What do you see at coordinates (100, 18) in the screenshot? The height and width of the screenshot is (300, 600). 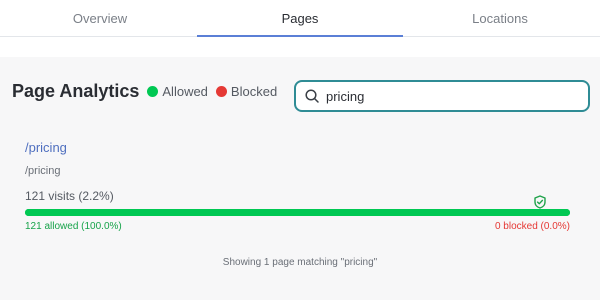 I see `tab-overview: Overview` at bounding box center [100, 18].